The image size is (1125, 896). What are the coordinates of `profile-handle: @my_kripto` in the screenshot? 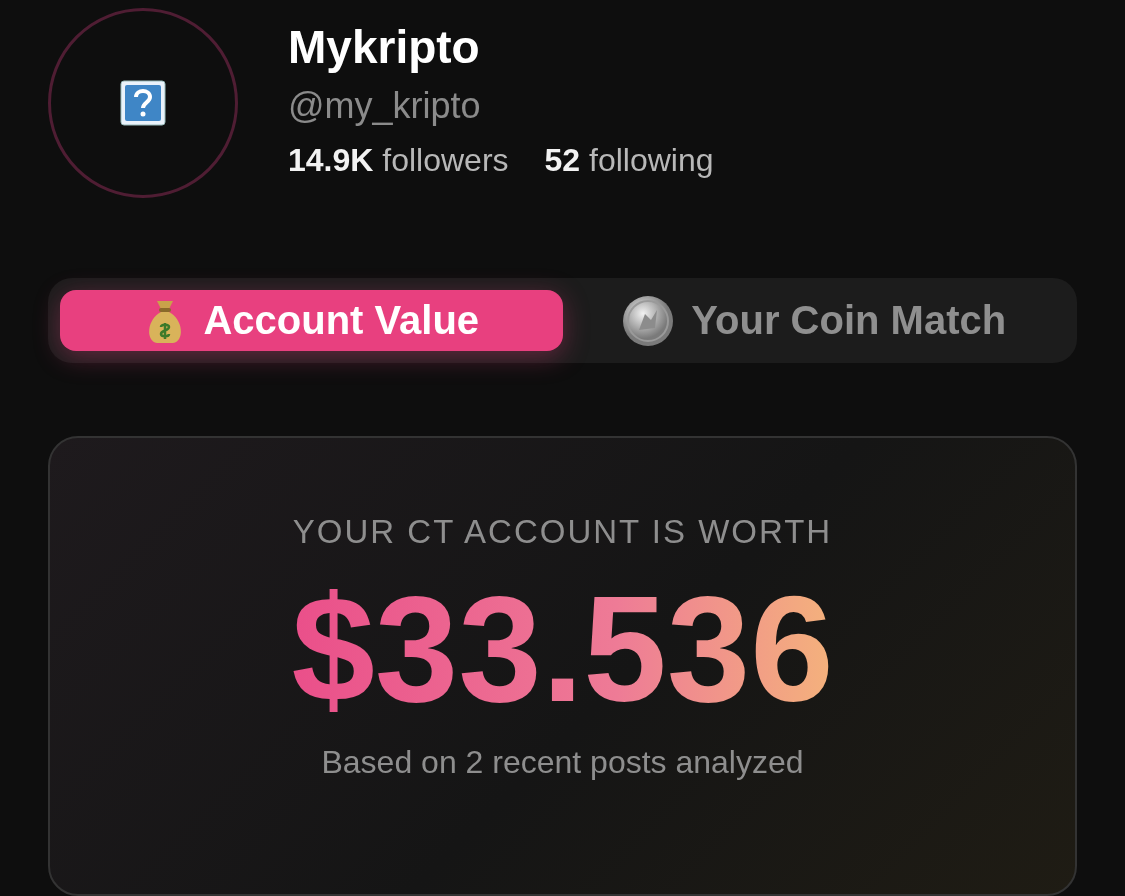 It's located at (385, 106).